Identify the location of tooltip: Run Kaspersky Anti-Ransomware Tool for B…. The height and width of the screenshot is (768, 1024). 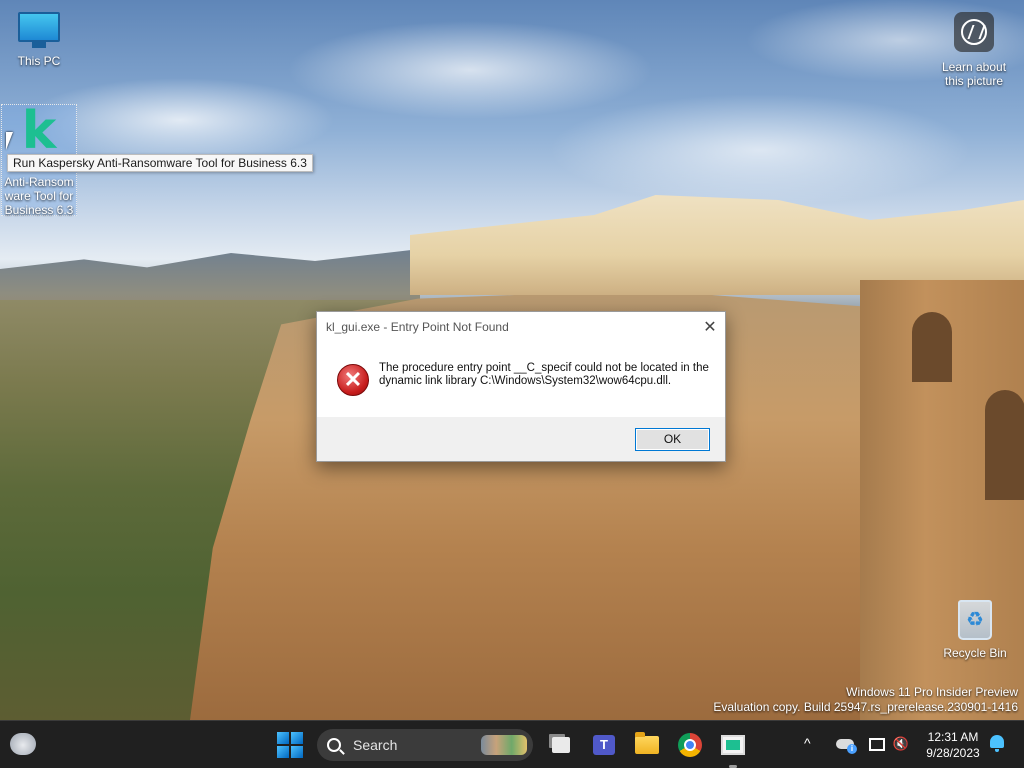
(160, 163).